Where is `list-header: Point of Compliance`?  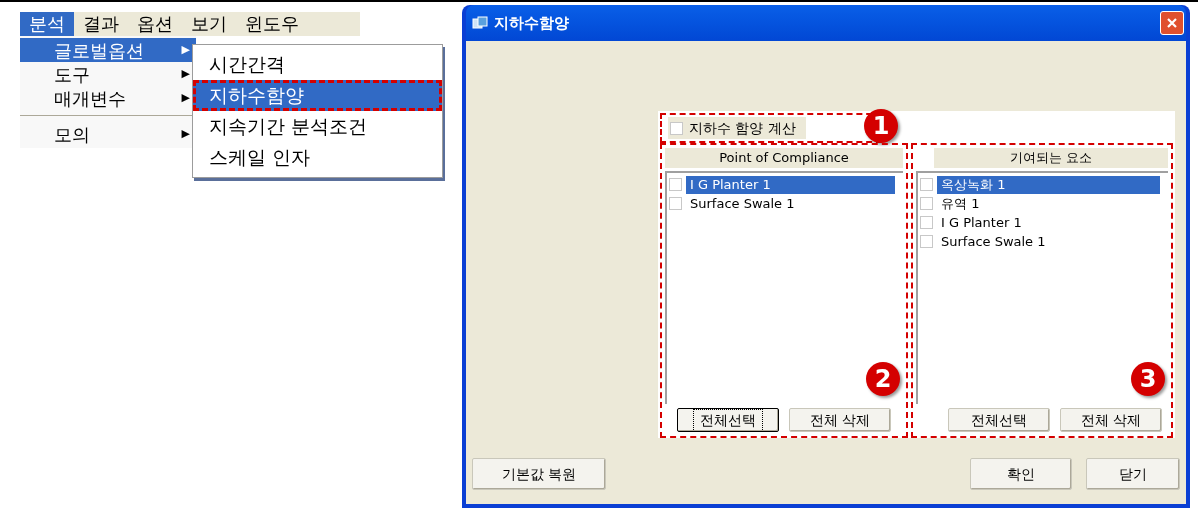
list-header: Point of Compliance is located at coordinates (784, 158).